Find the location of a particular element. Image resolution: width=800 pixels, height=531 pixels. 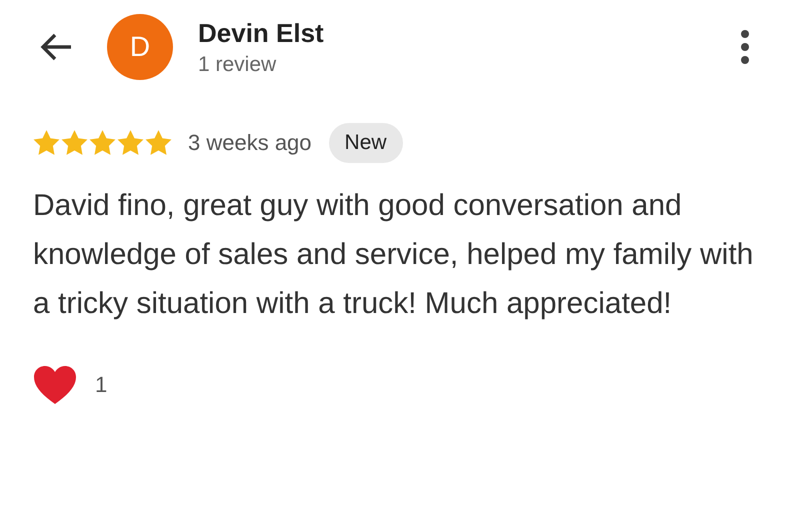

more-icon is located at coordinates (745, 47).